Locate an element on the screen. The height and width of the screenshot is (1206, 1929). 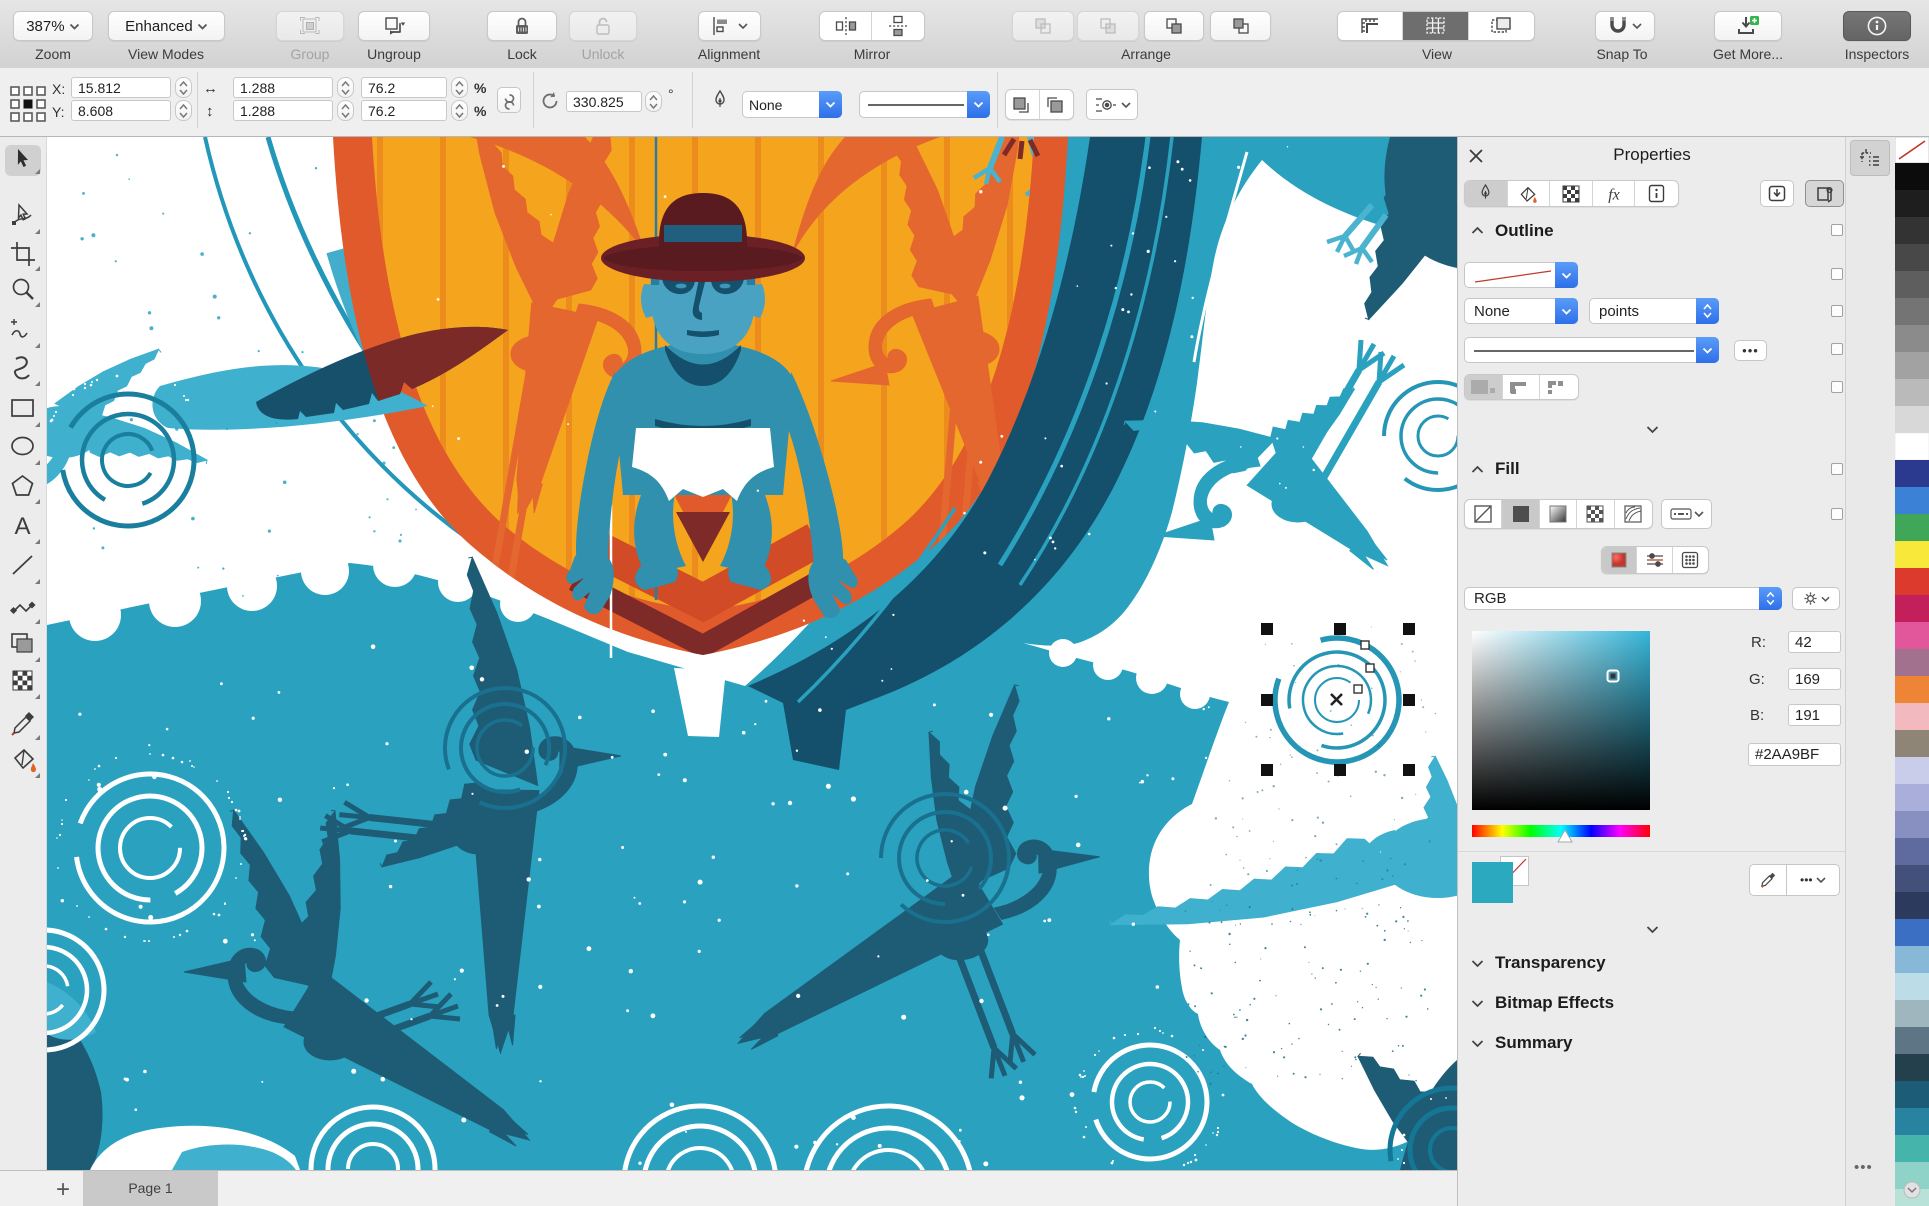
svg-text: A is located at coordinates (22, 526).